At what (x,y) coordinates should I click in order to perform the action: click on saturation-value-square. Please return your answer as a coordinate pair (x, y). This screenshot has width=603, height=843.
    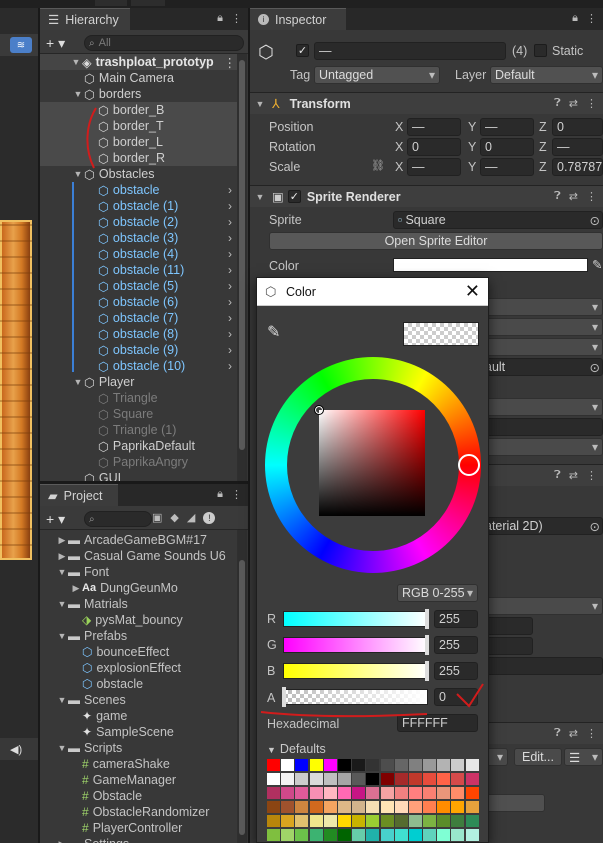
    Looking at the image, I should click on (372, 463).